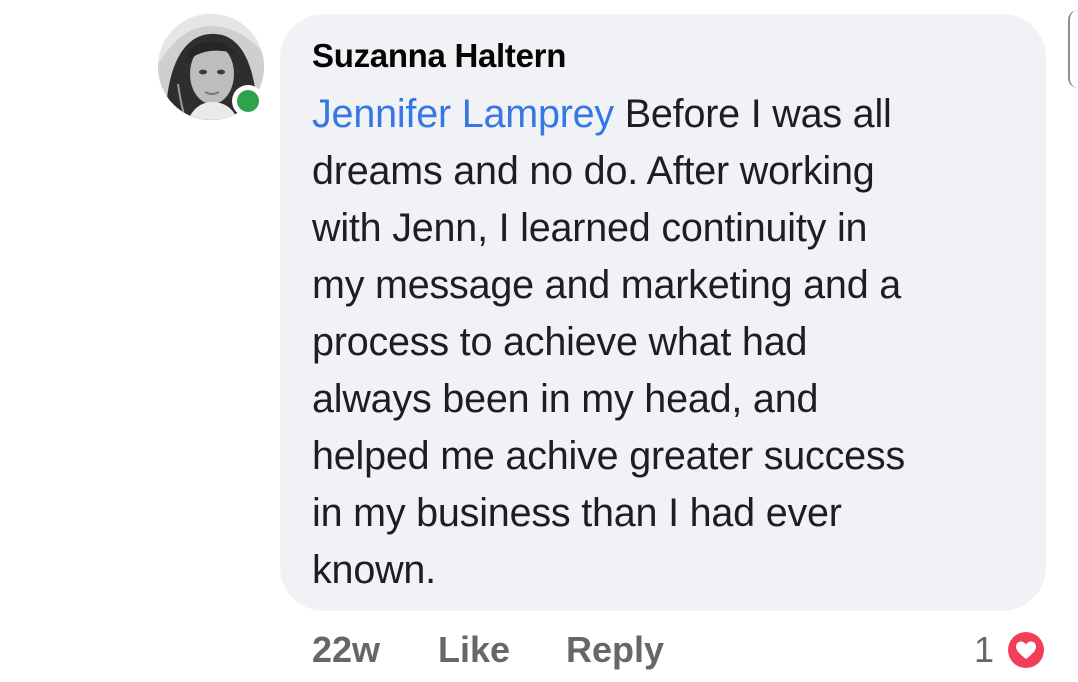  Describe the element at coordinates (1073, 49) in the screenshot. I see `scroll-edge` at that location.